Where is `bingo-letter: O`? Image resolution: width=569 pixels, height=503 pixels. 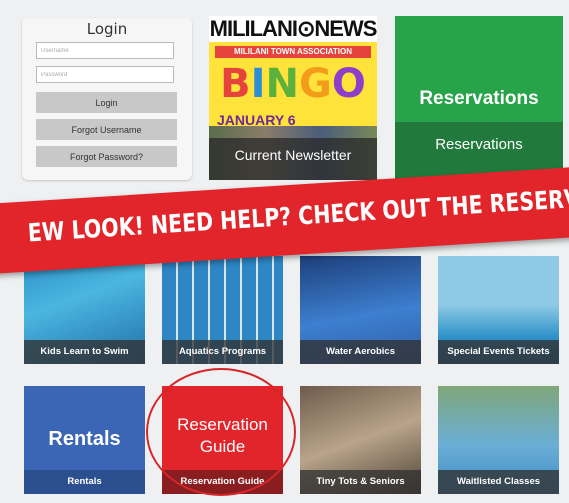 bingo-letter: O is located at coordinates (348, 84).